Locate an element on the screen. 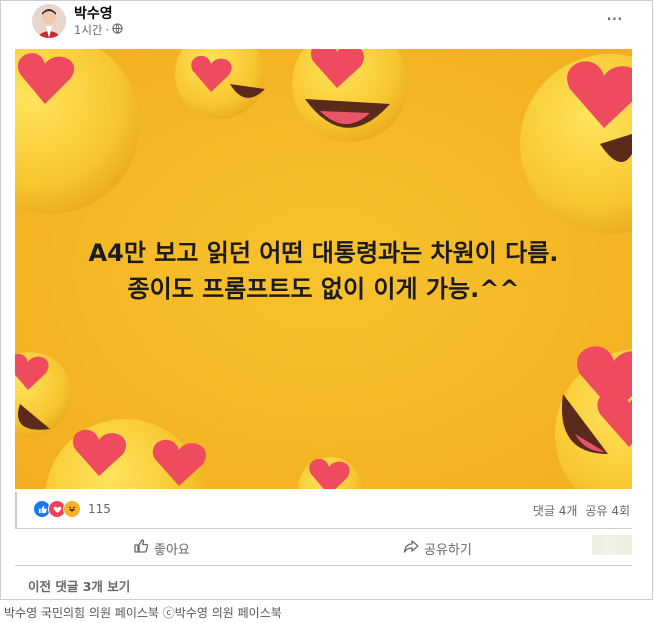 This screenshot has width=655, height=623. share-arrow-icon is located at coordinates (411, 548).